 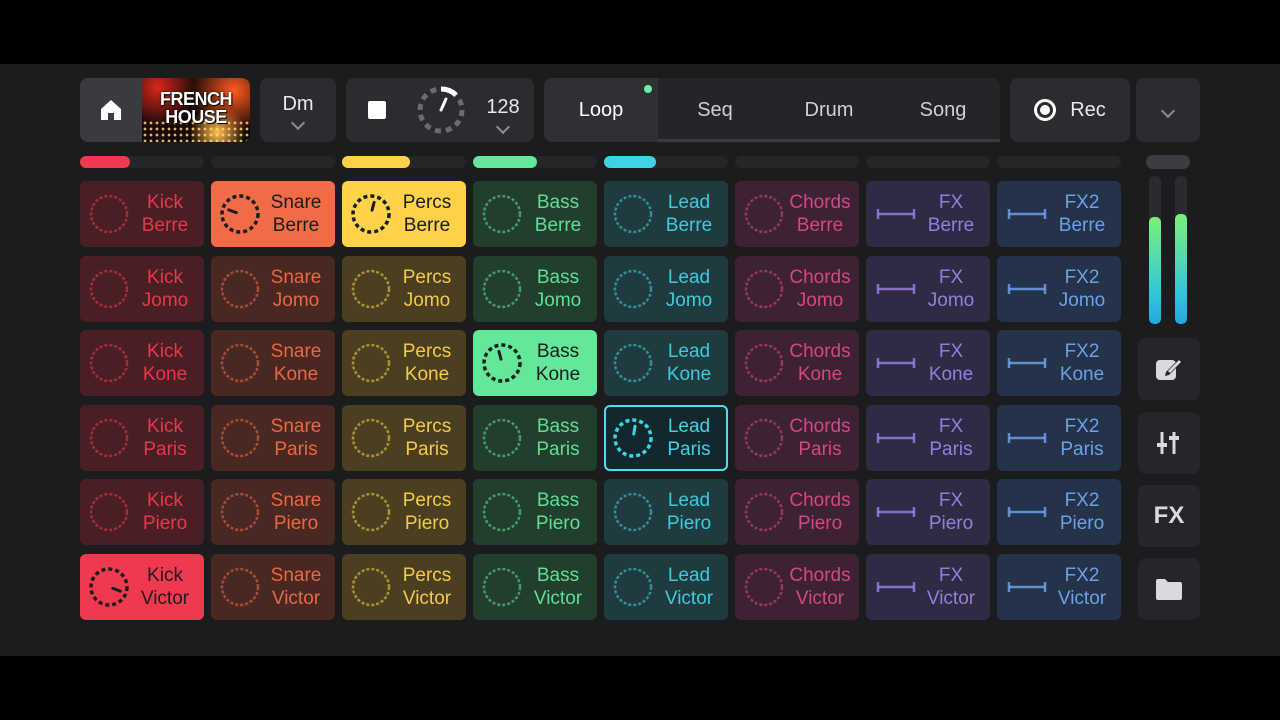 I want to click on pad-fx2-kone: FX2 Kone, so click(x=1059, y=363).